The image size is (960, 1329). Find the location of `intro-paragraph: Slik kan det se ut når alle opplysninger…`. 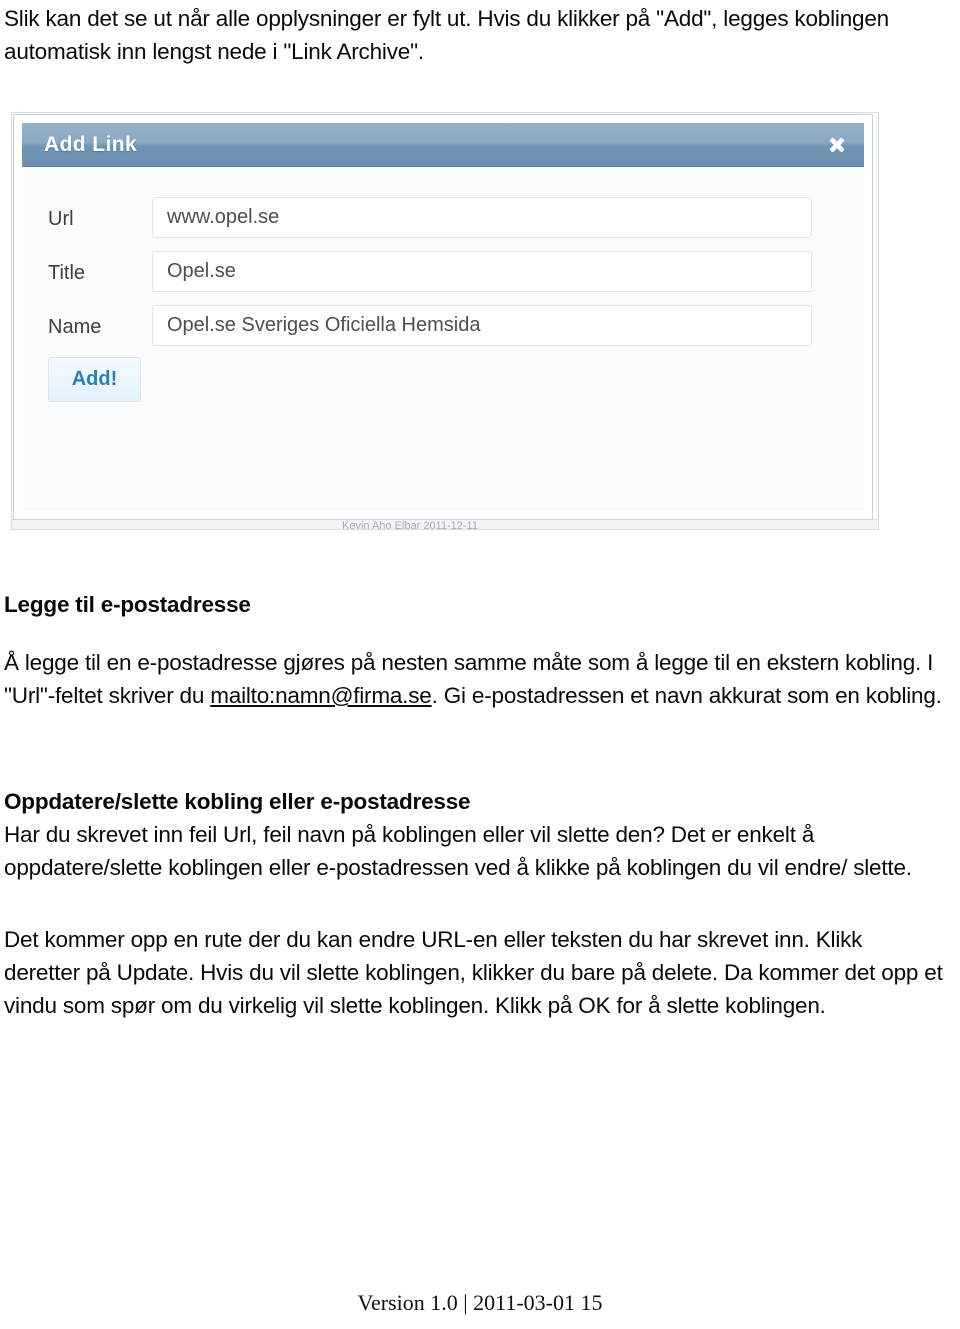

intro-paragraph: Slik kan det se ut når alle opplysninger… is located at coordinates (446, 35).